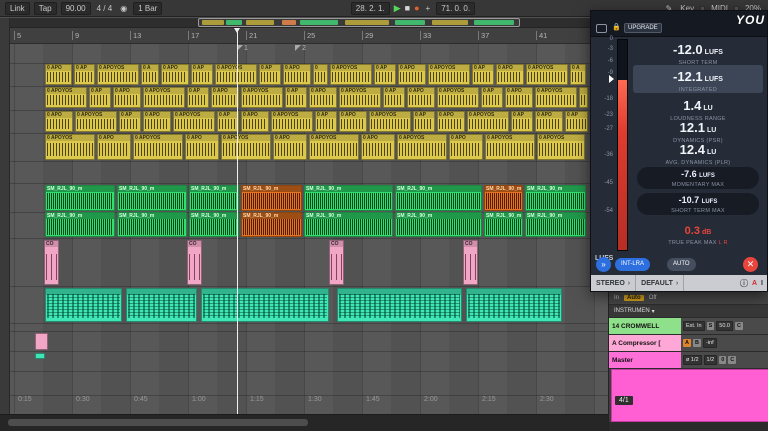  I want to click on playhead, so click(237, 221).